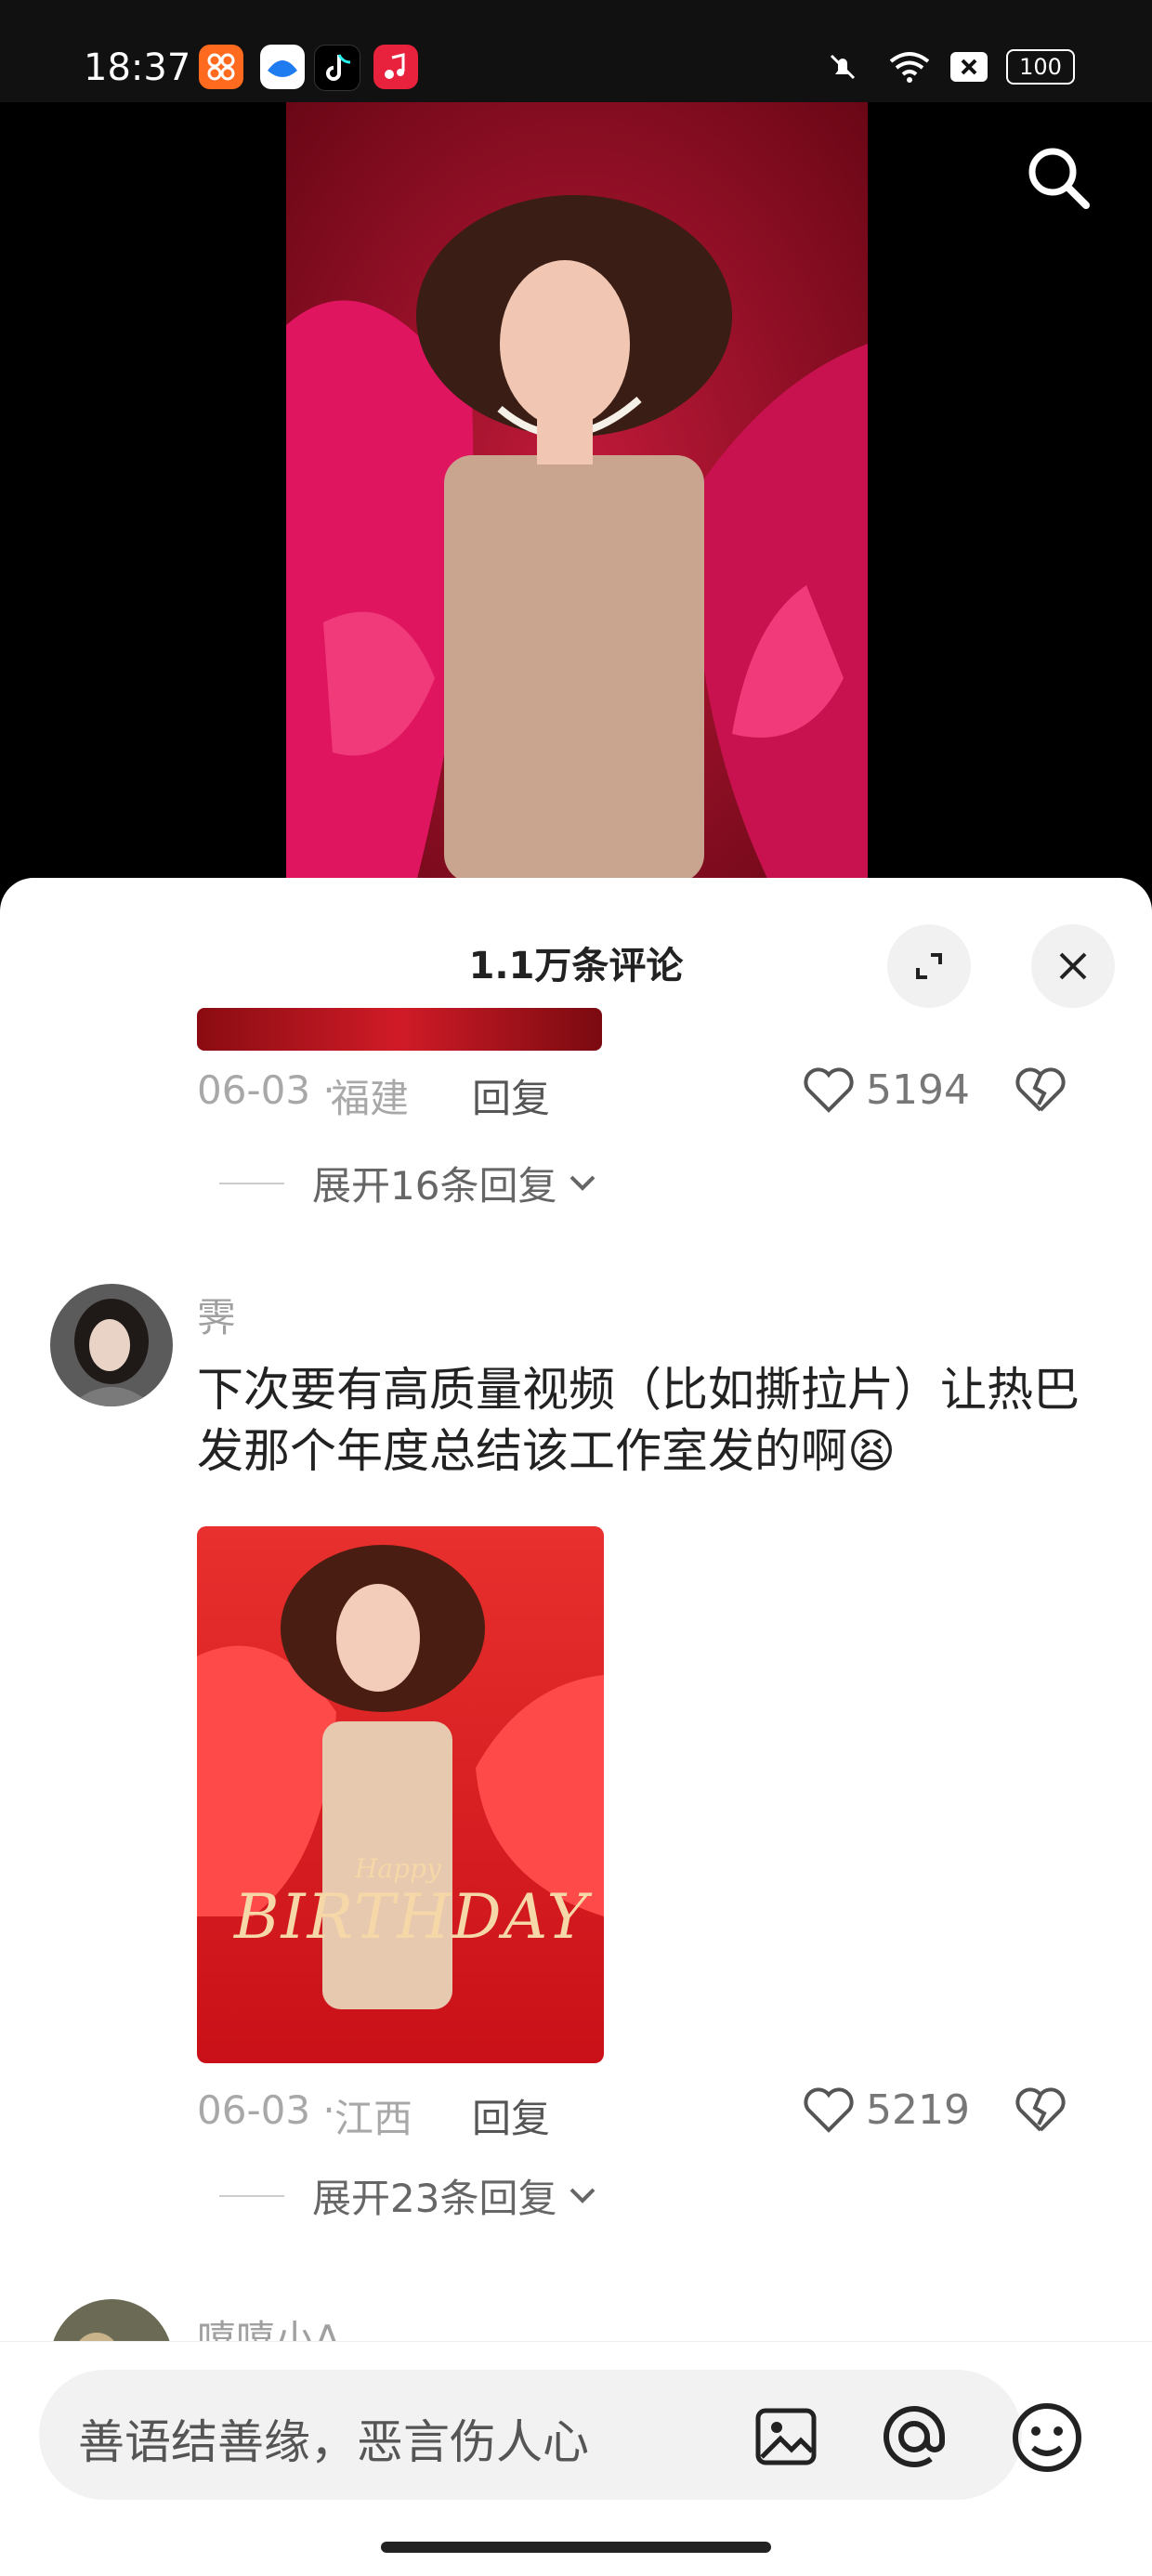  I want to click on image-icon, so click(786, 2436).